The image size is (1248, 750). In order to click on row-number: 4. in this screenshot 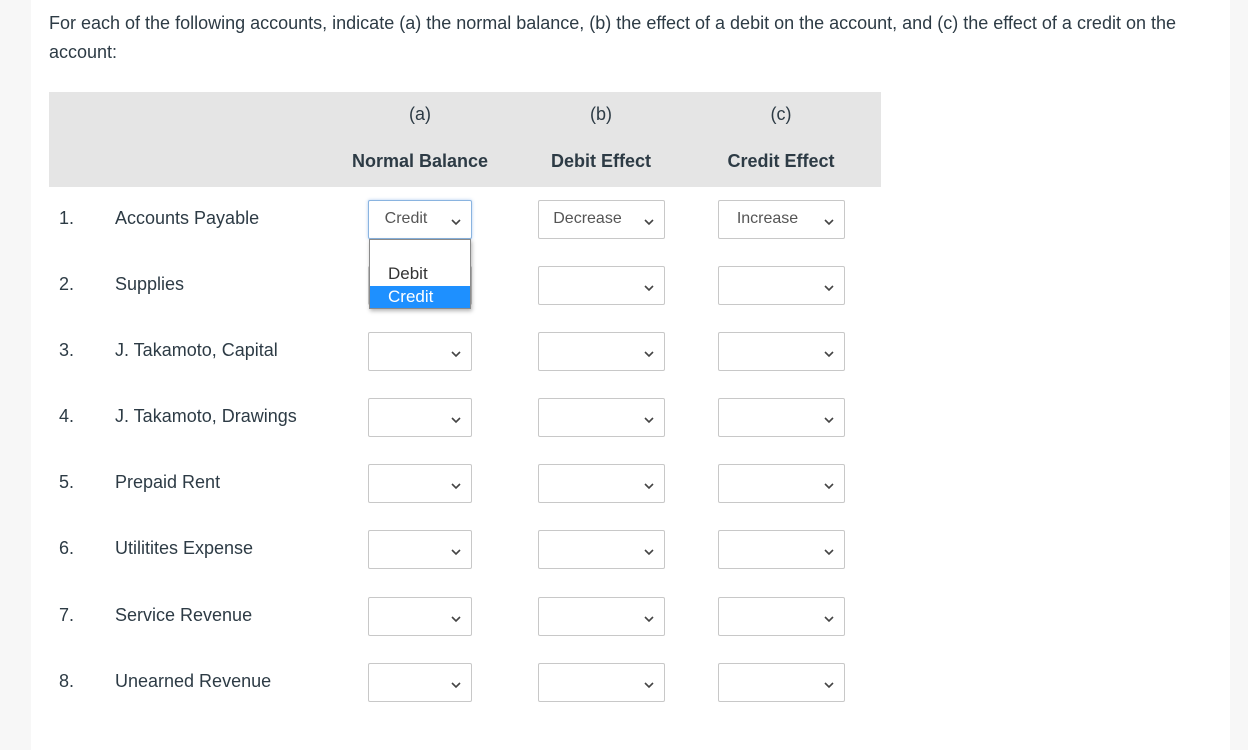, I will do `click(67, 416)`.